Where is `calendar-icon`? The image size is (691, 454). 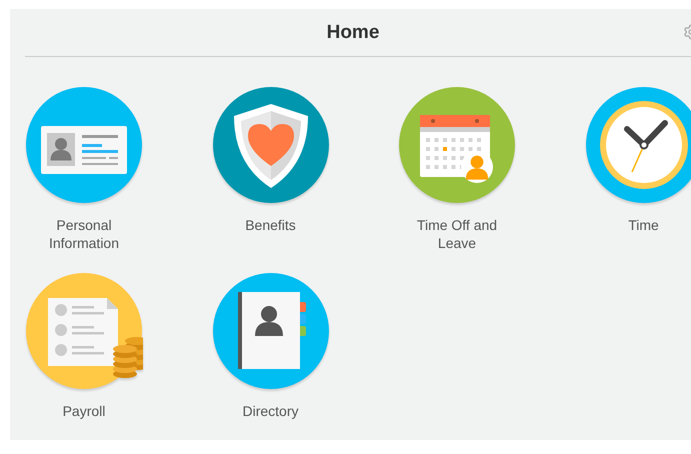
calendar-icon is located at coordinates (457, 145).